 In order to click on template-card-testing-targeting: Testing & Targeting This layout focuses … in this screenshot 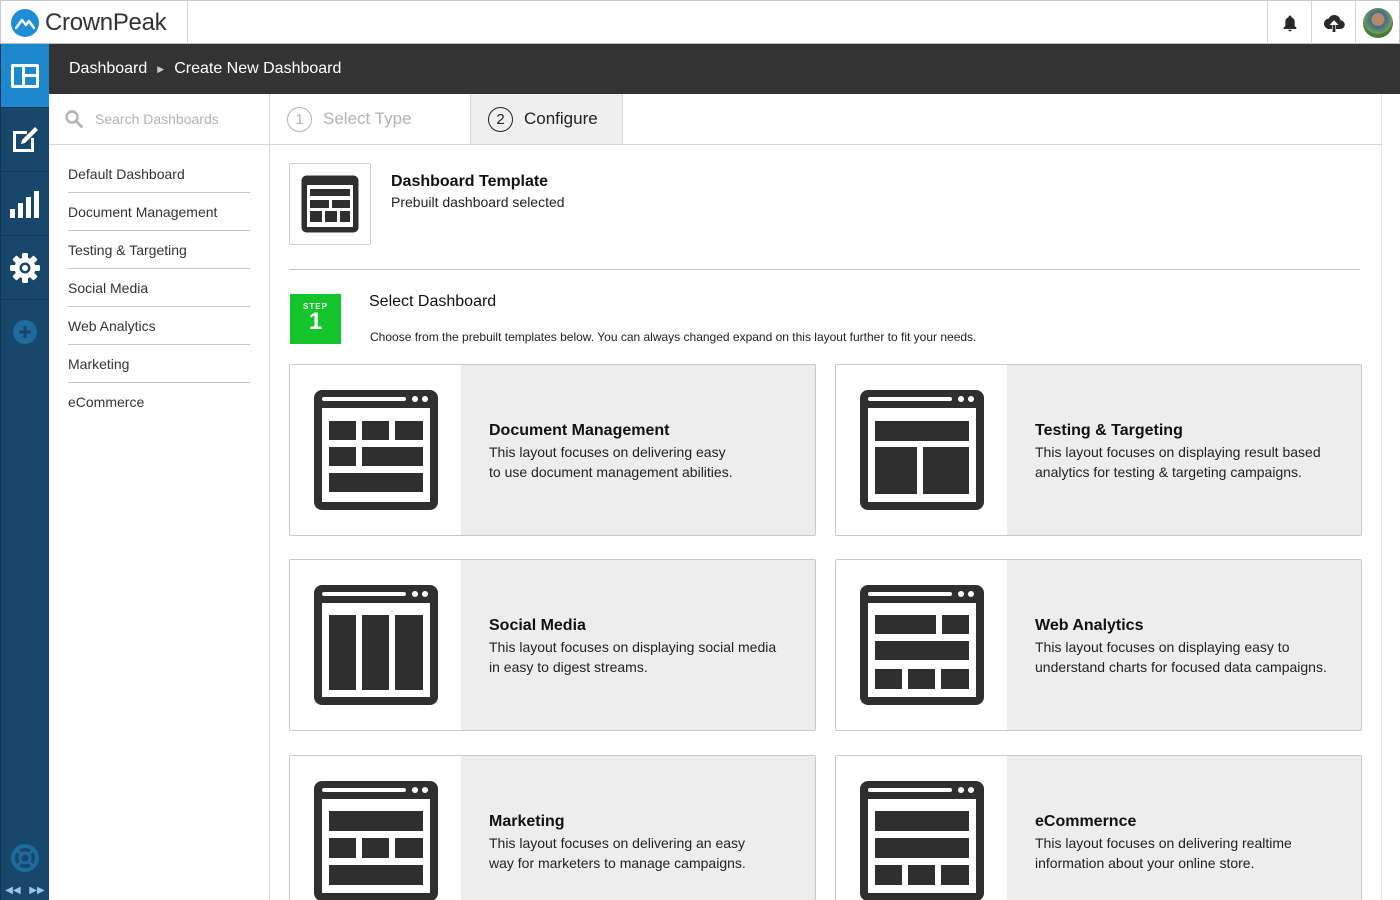, I will do `click(1098, 450)`.